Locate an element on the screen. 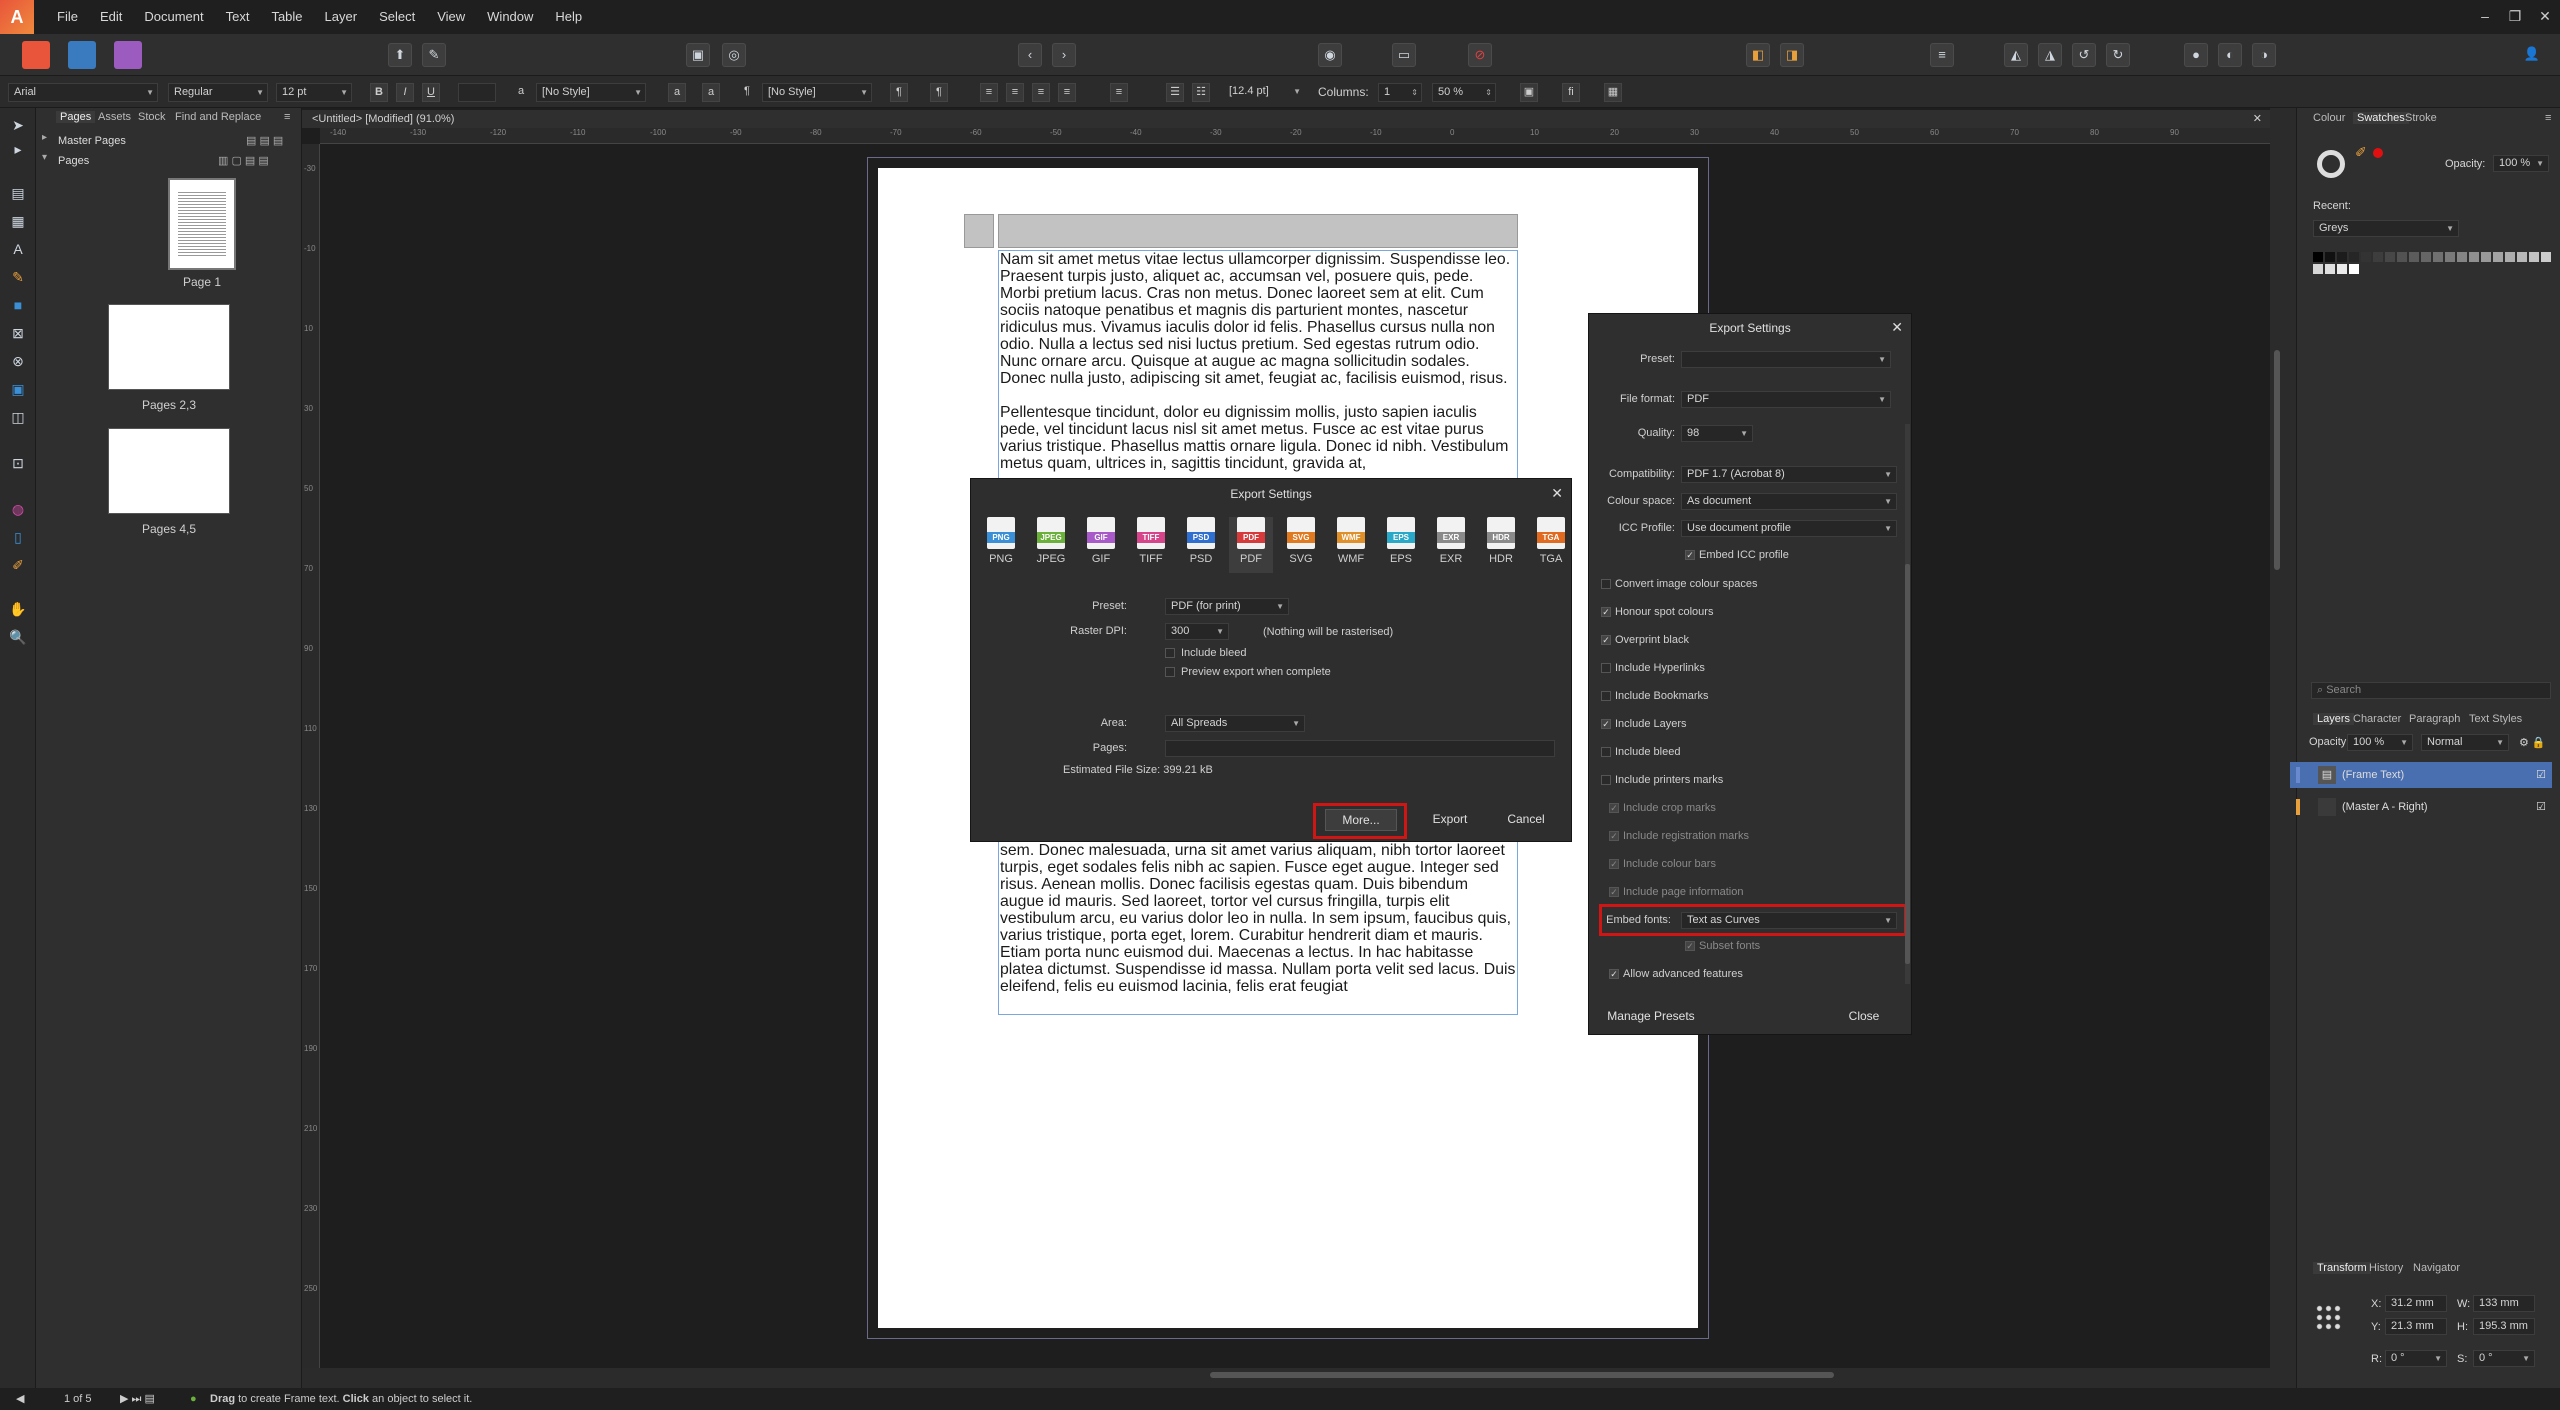 This screenshot has width=2560, height=1410. tab-colour: Colour is located at coordinates (2329, 118).